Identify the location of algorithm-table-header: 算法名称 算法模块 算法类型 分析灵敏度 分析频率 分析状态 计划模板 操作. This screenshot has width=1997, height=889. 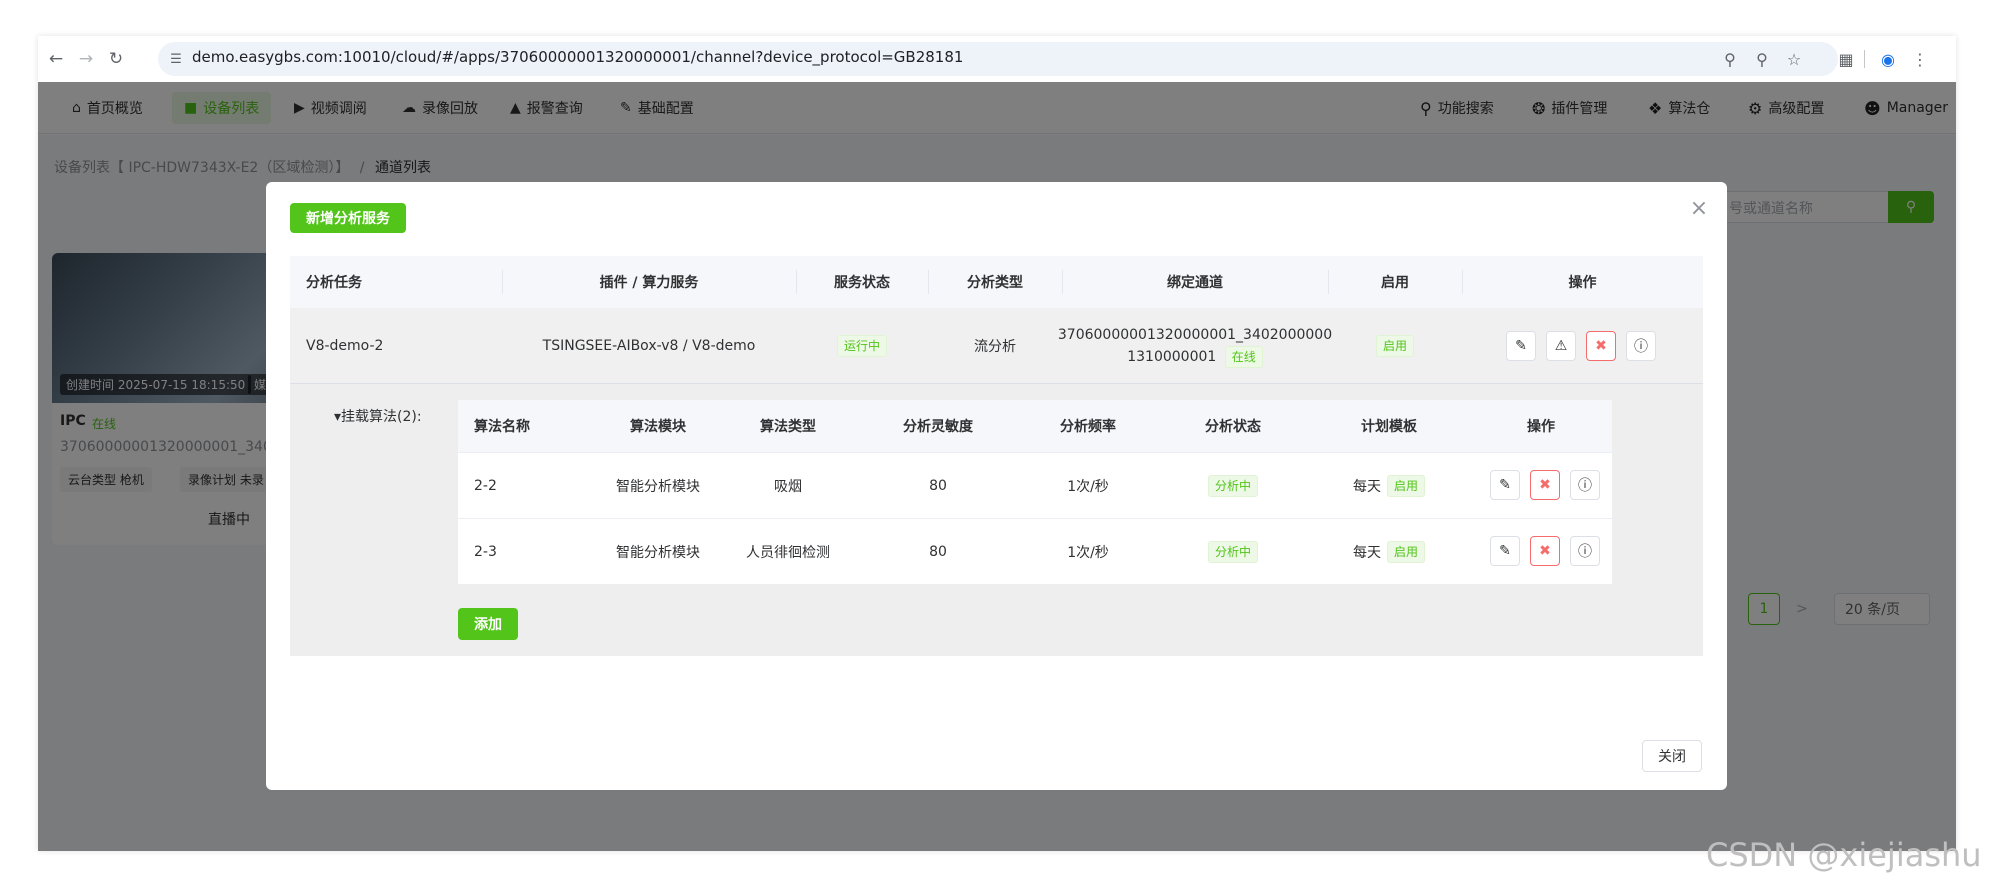
(1035, 426).